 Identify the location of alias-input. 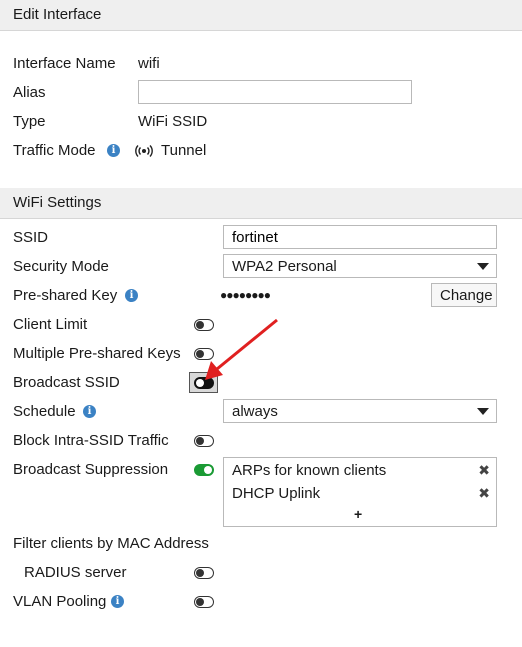
(275, 92).